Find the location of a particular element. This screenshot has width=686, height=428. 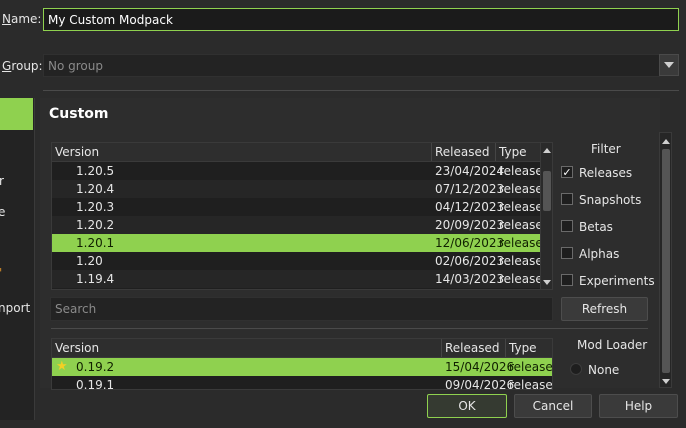

version-table-scrollbar is located at coordinates (546, 216).